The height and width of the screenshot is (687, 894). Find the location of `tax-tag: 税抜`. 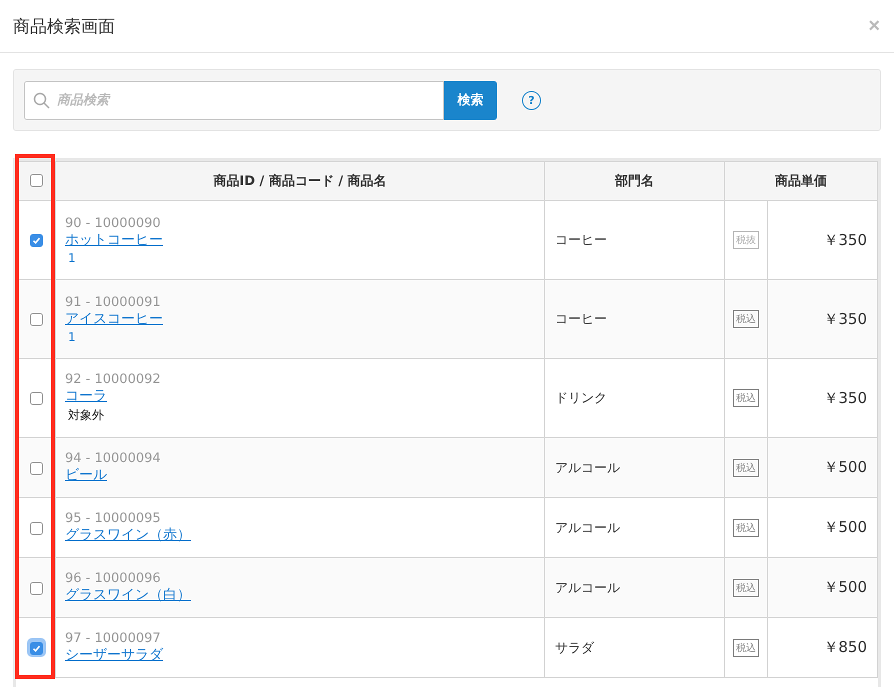

tax-tag: 税抜 is located at coordinates (746, 240).